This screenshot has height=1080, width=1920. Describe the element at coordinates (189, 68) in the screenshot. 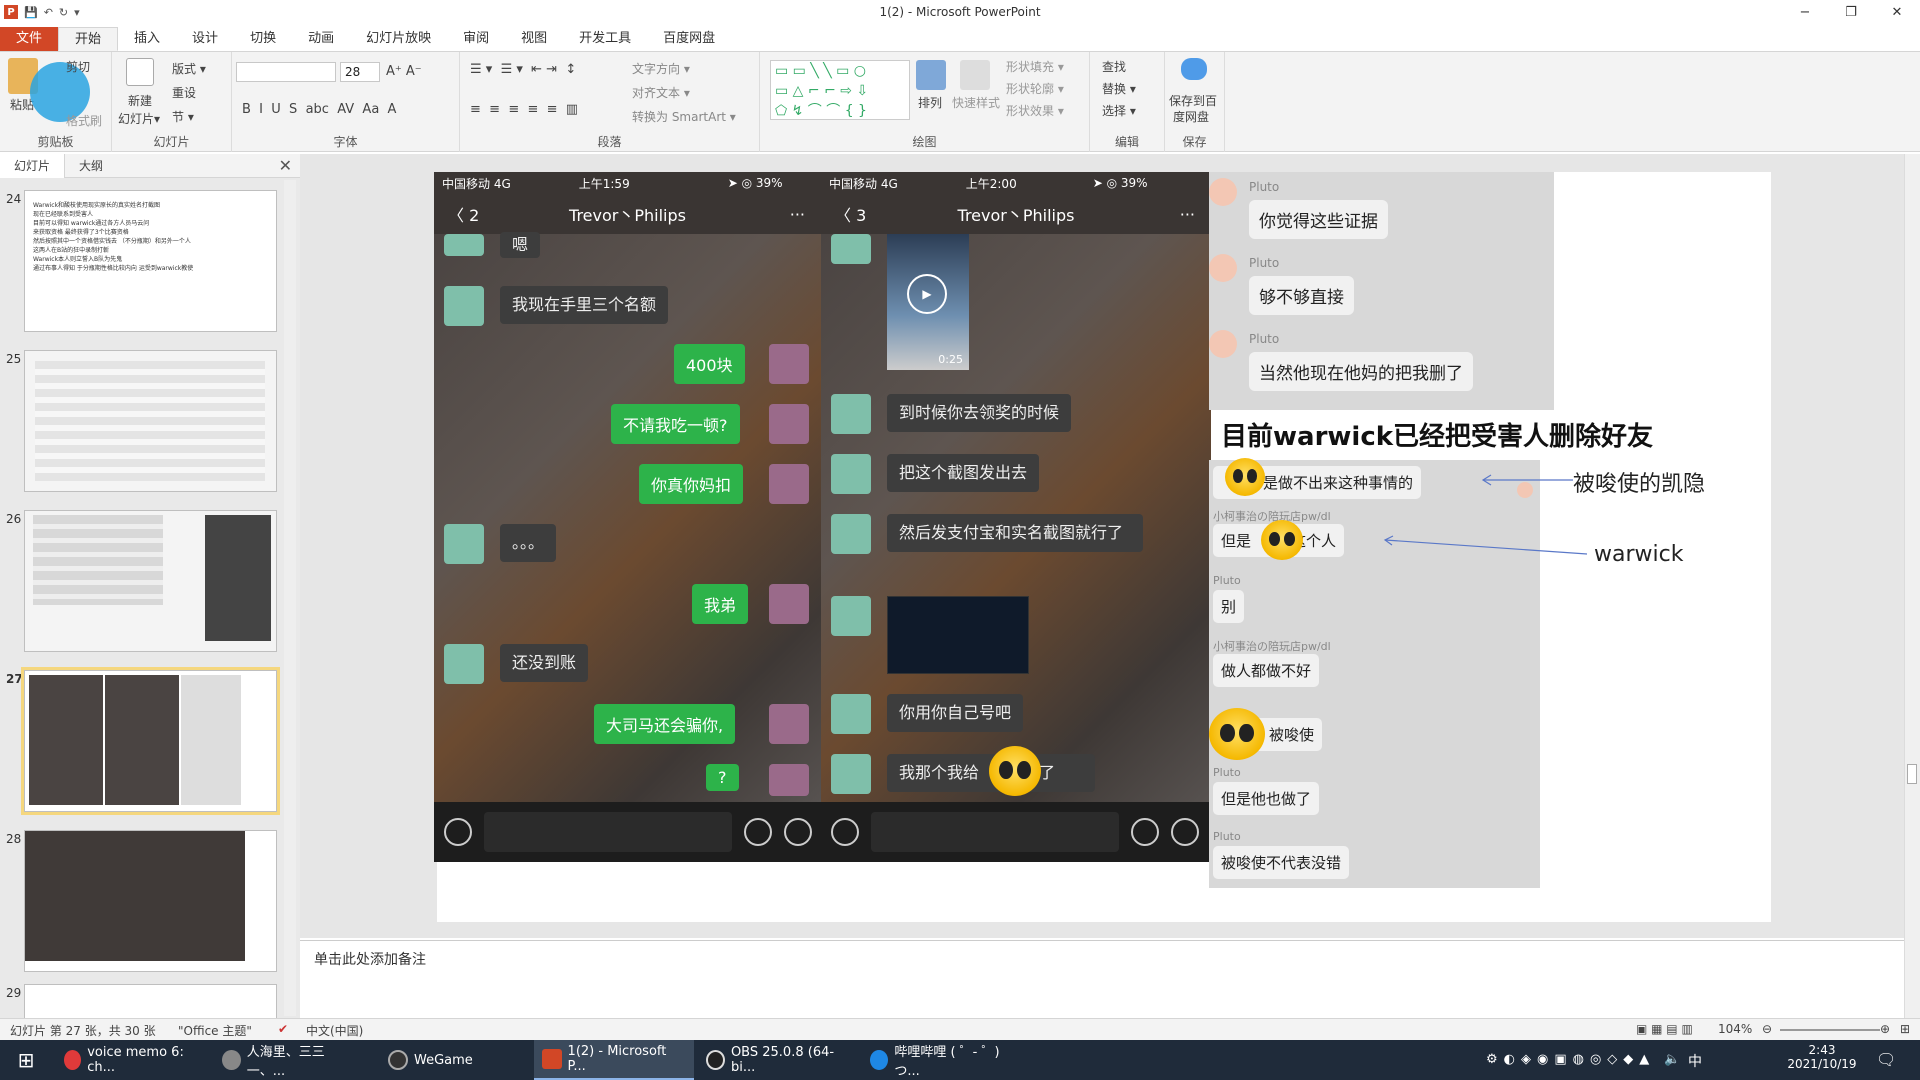

I see `layout-button: 版式 ▾` at that location.